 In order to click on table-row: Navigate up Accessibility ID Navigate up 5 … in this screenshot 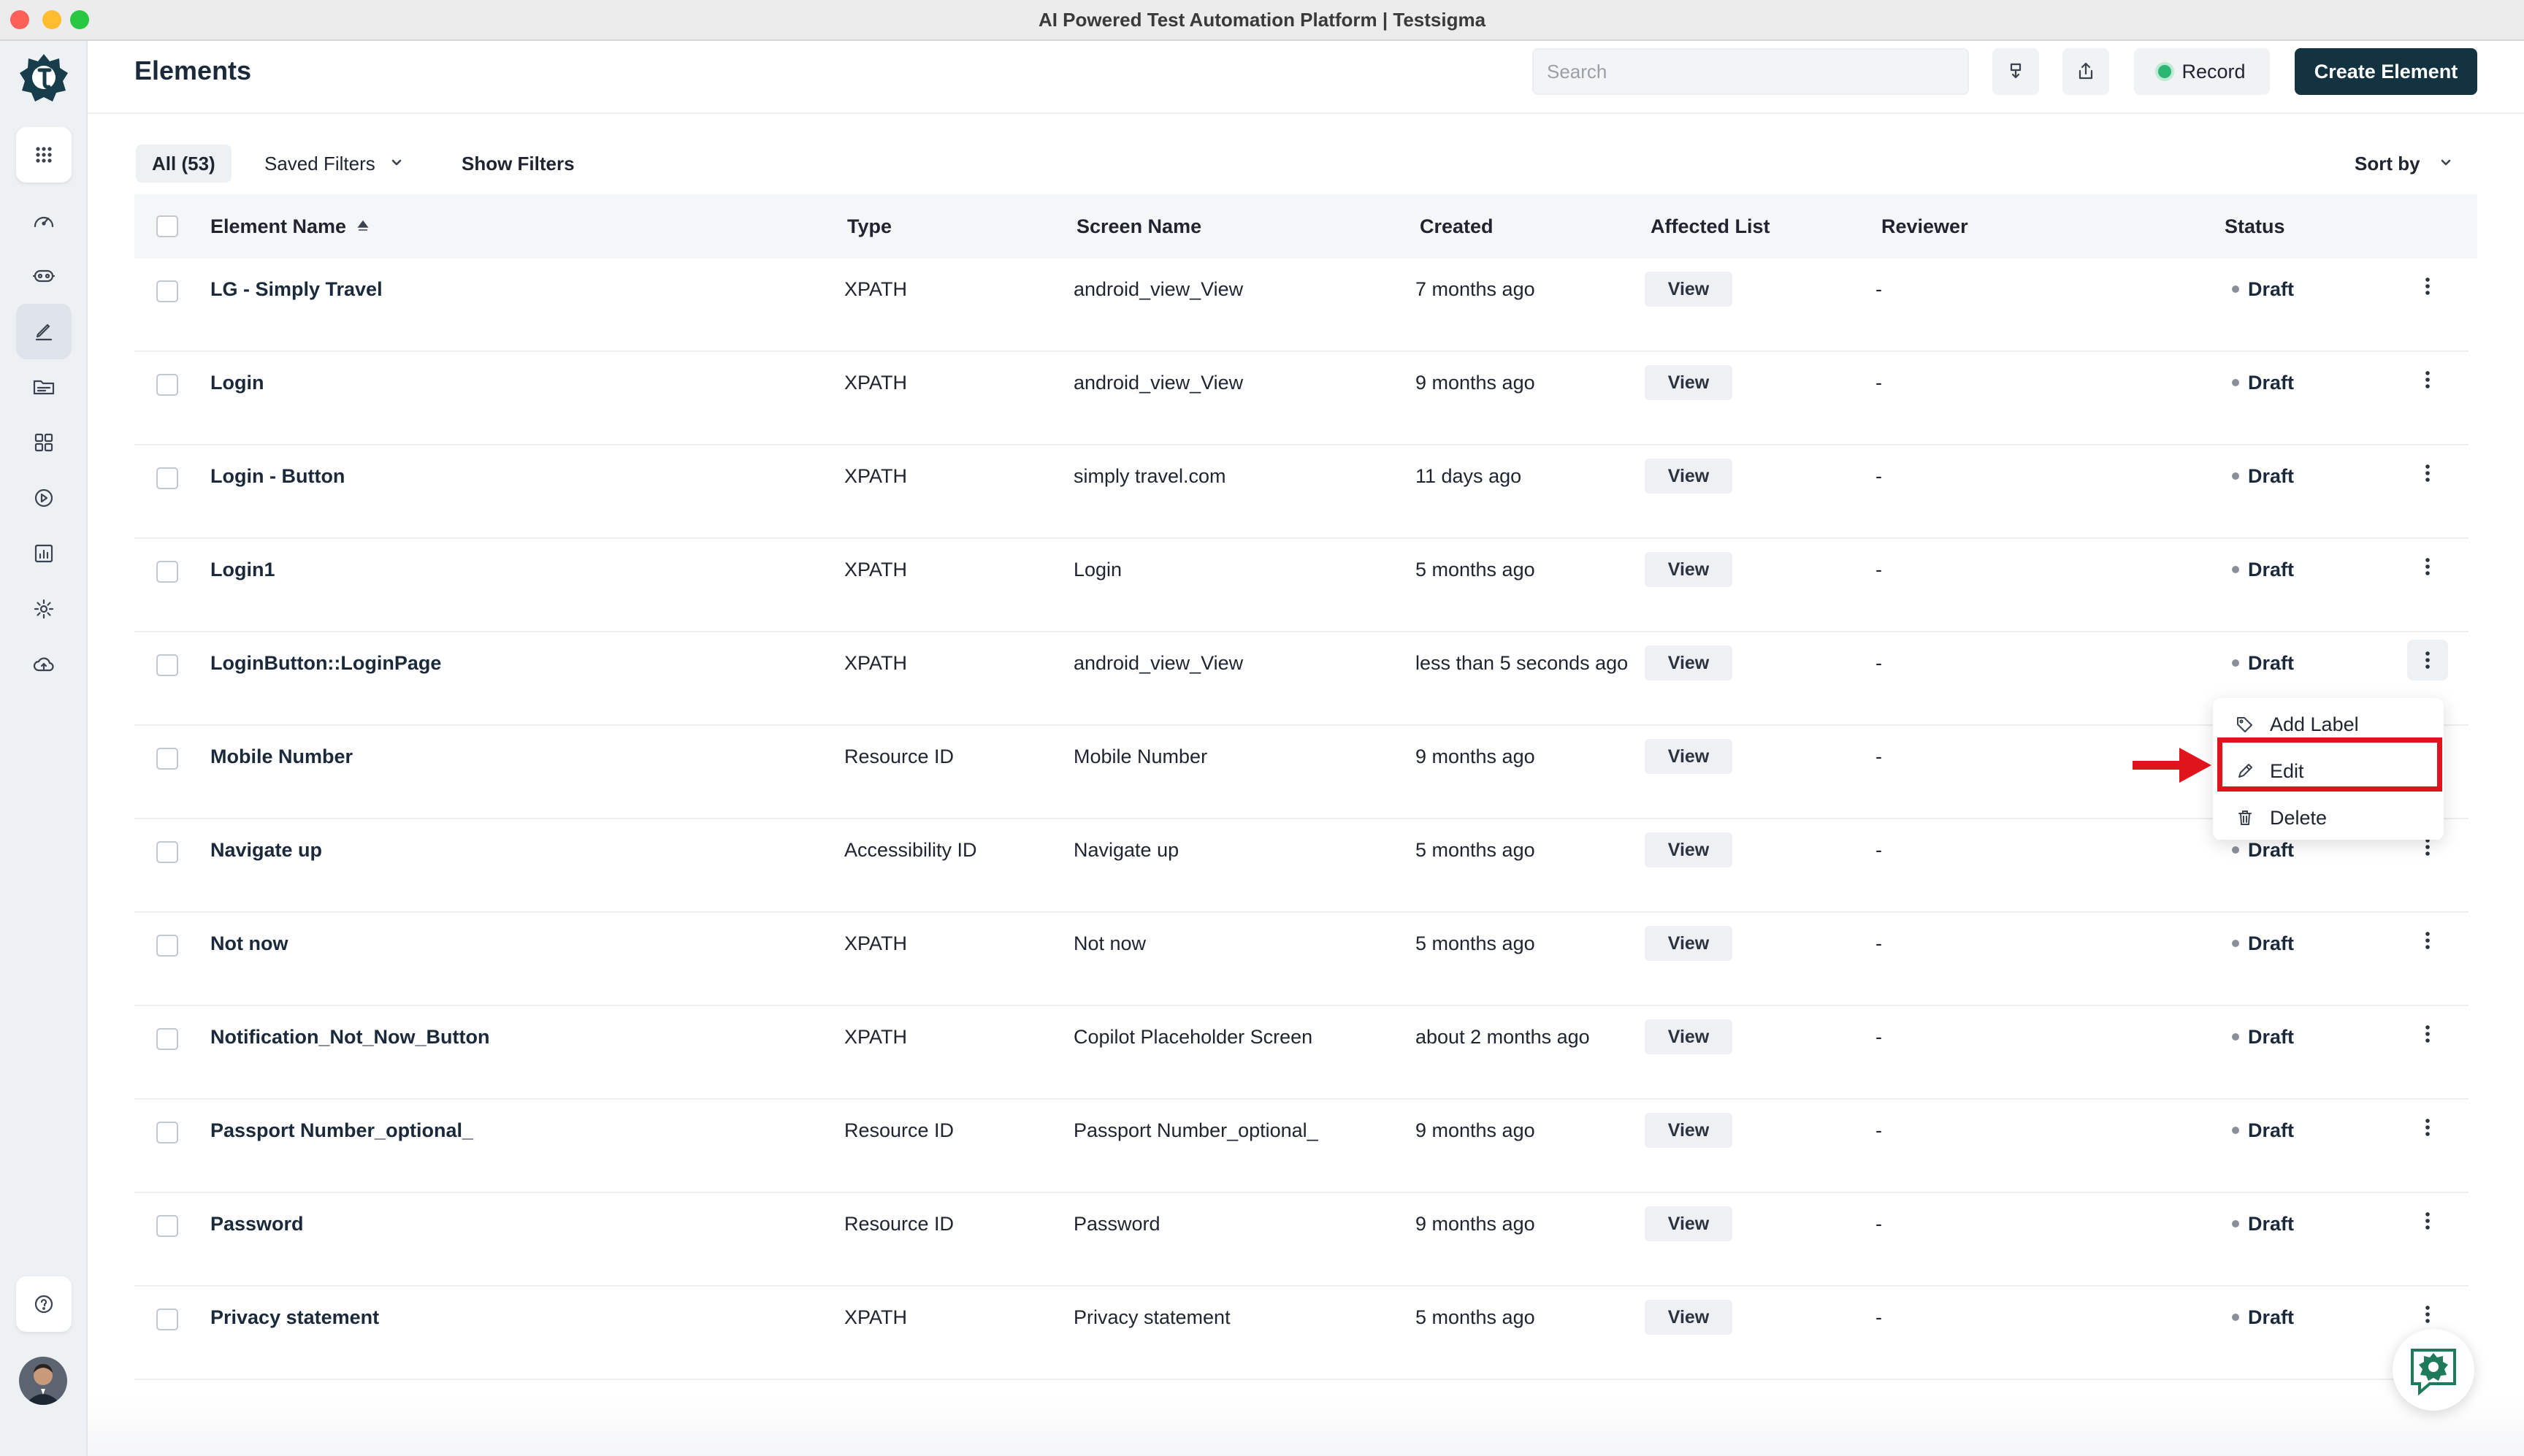, I will do `click(1301, 866)`.